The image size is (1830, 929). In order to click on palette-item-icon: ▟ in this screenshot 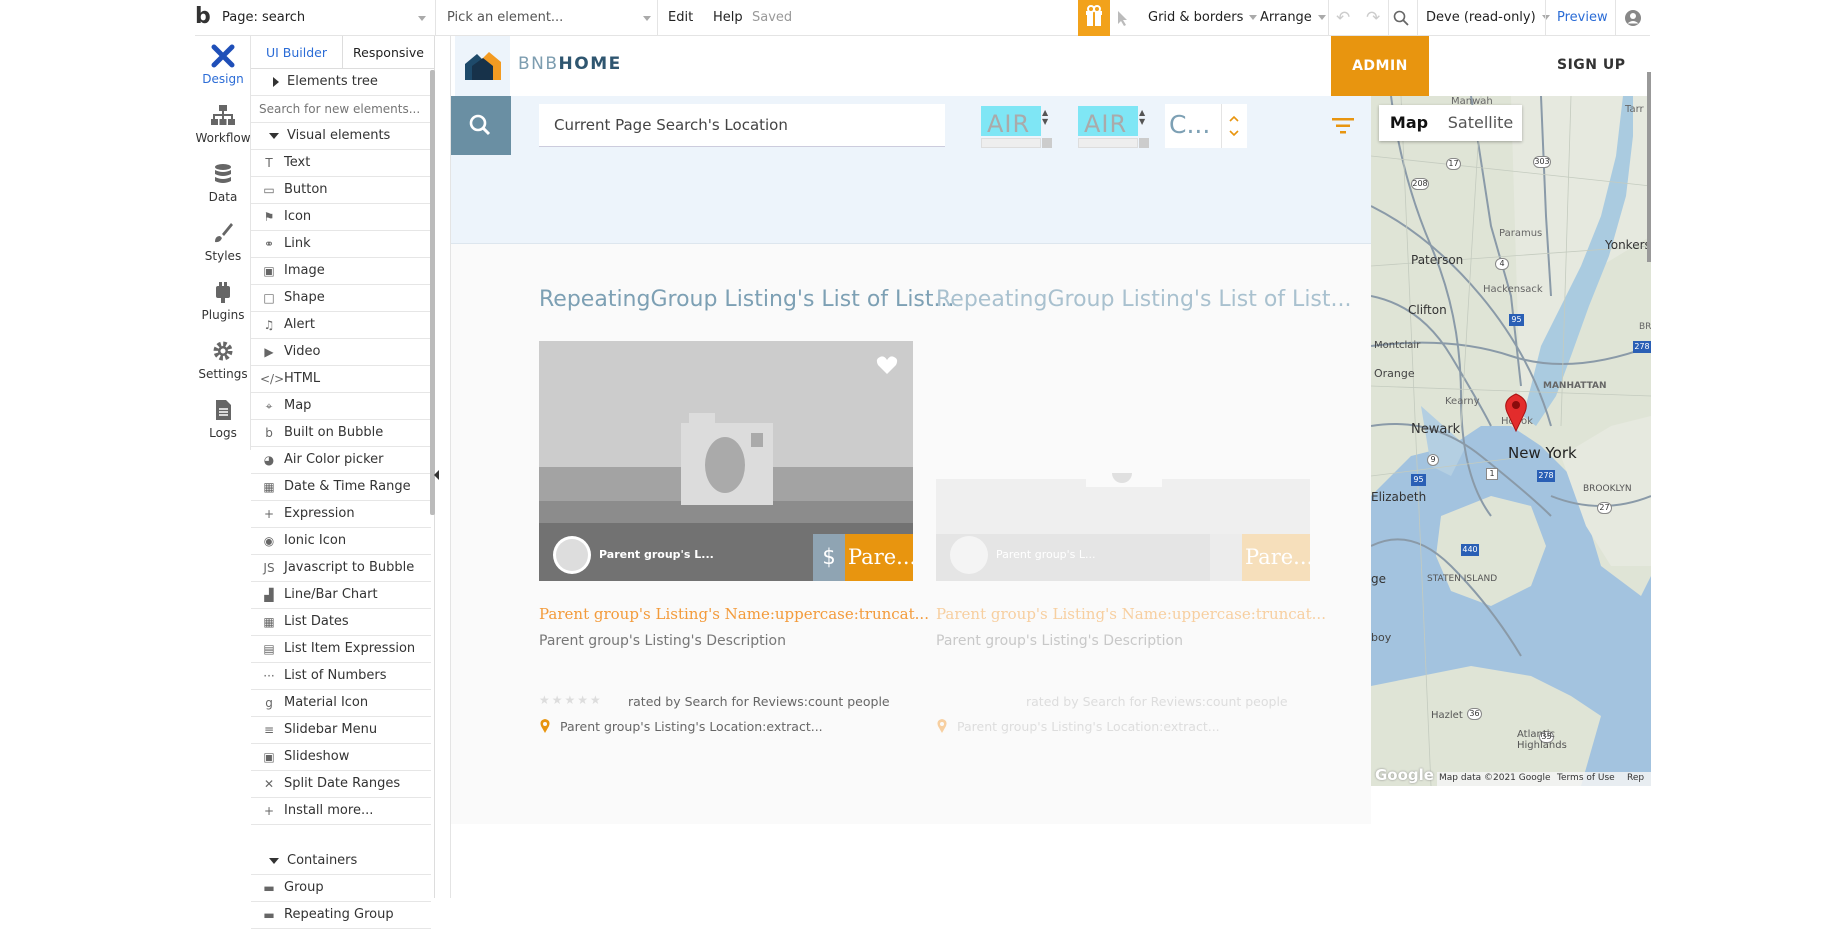, I will do `click(269, 595)`.